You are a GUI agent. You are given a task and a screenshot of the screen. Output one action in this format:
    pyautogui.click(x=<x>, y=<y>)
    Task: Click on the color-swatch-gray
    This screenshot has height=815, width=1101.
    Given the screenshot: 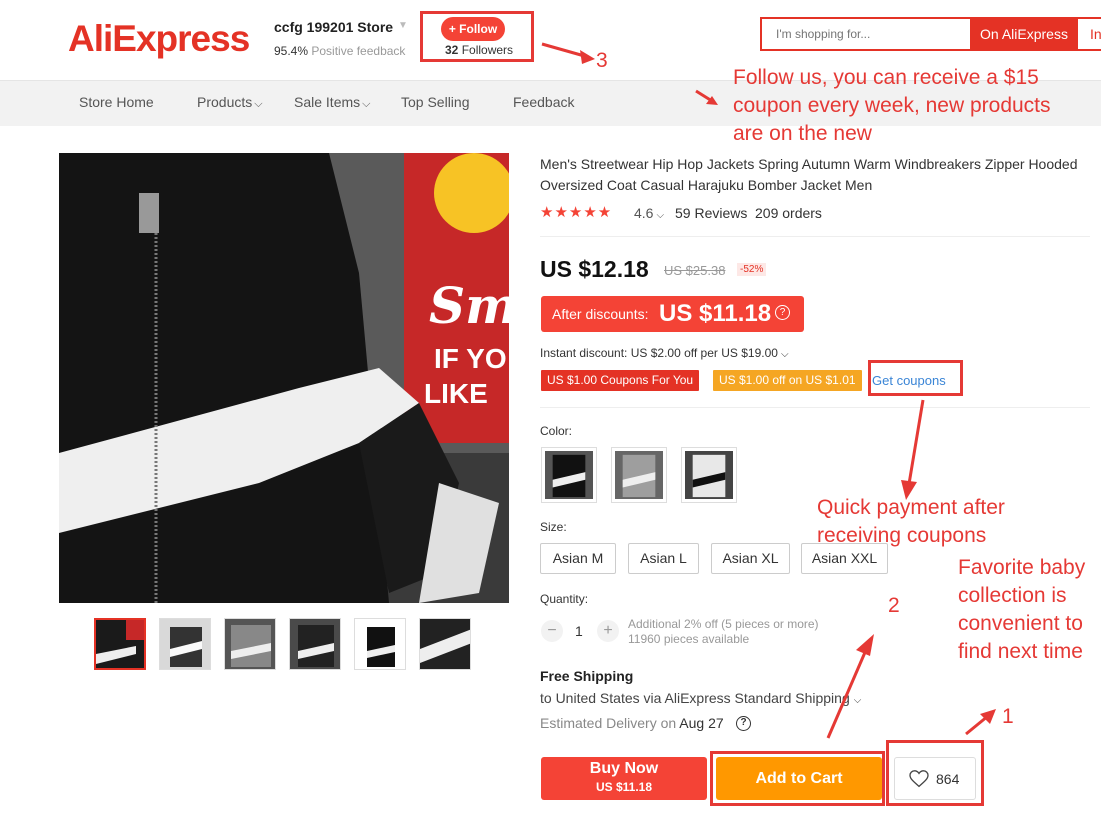 What is the action you would take?
    pyautogui.click(x=639, y=475)
    